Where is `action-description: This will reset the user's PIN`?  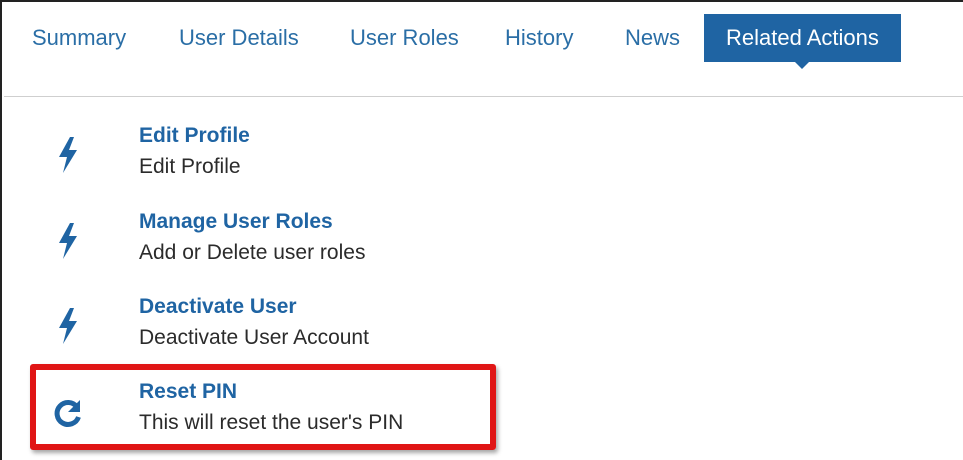
action-description: This will reset the user's PIN is located at coordinates (271, 422).